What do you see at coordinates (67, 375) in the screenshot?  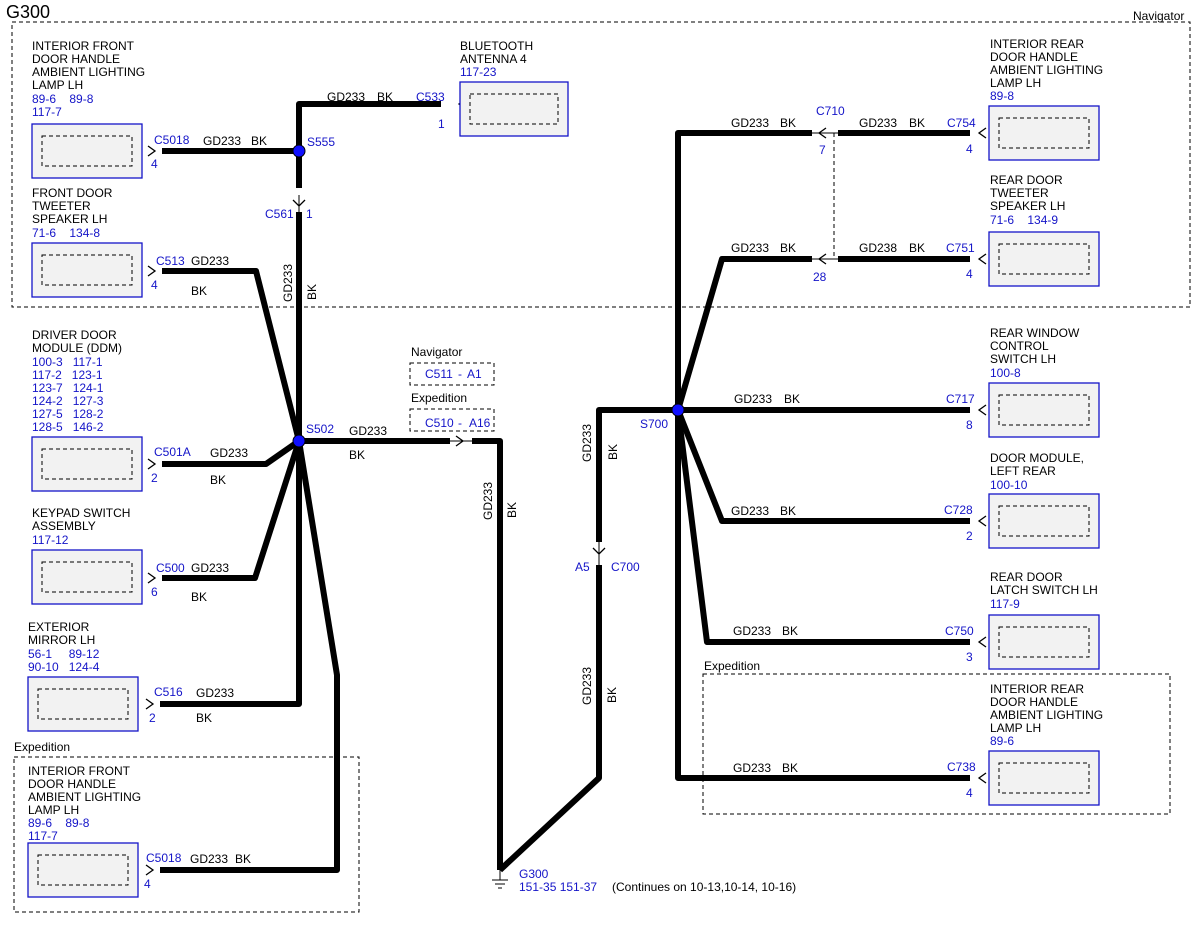 I see `ddm-ref2: 117-2 123-1` at bounding box center [67, 375].